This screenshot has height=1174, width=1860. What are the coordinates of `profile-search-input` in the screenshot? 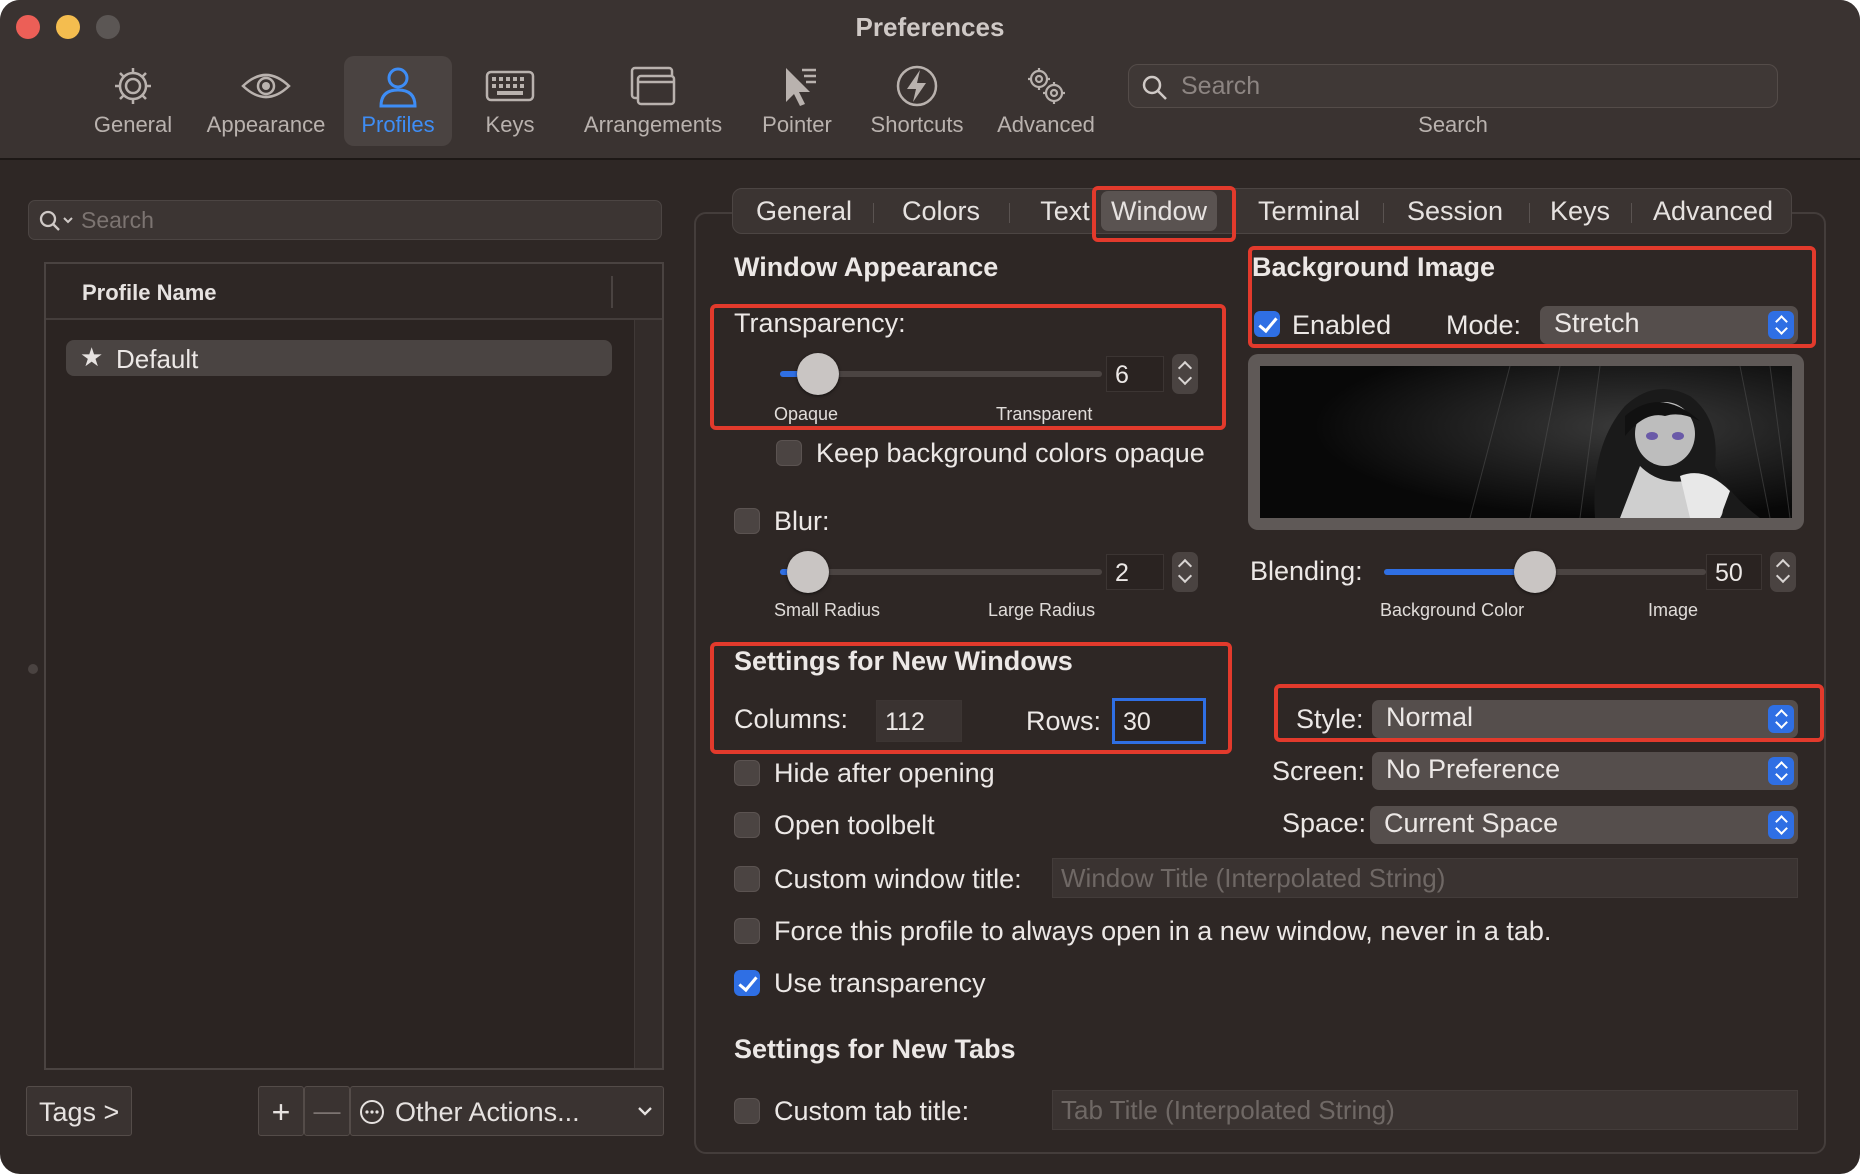 It's located at (361, 220).